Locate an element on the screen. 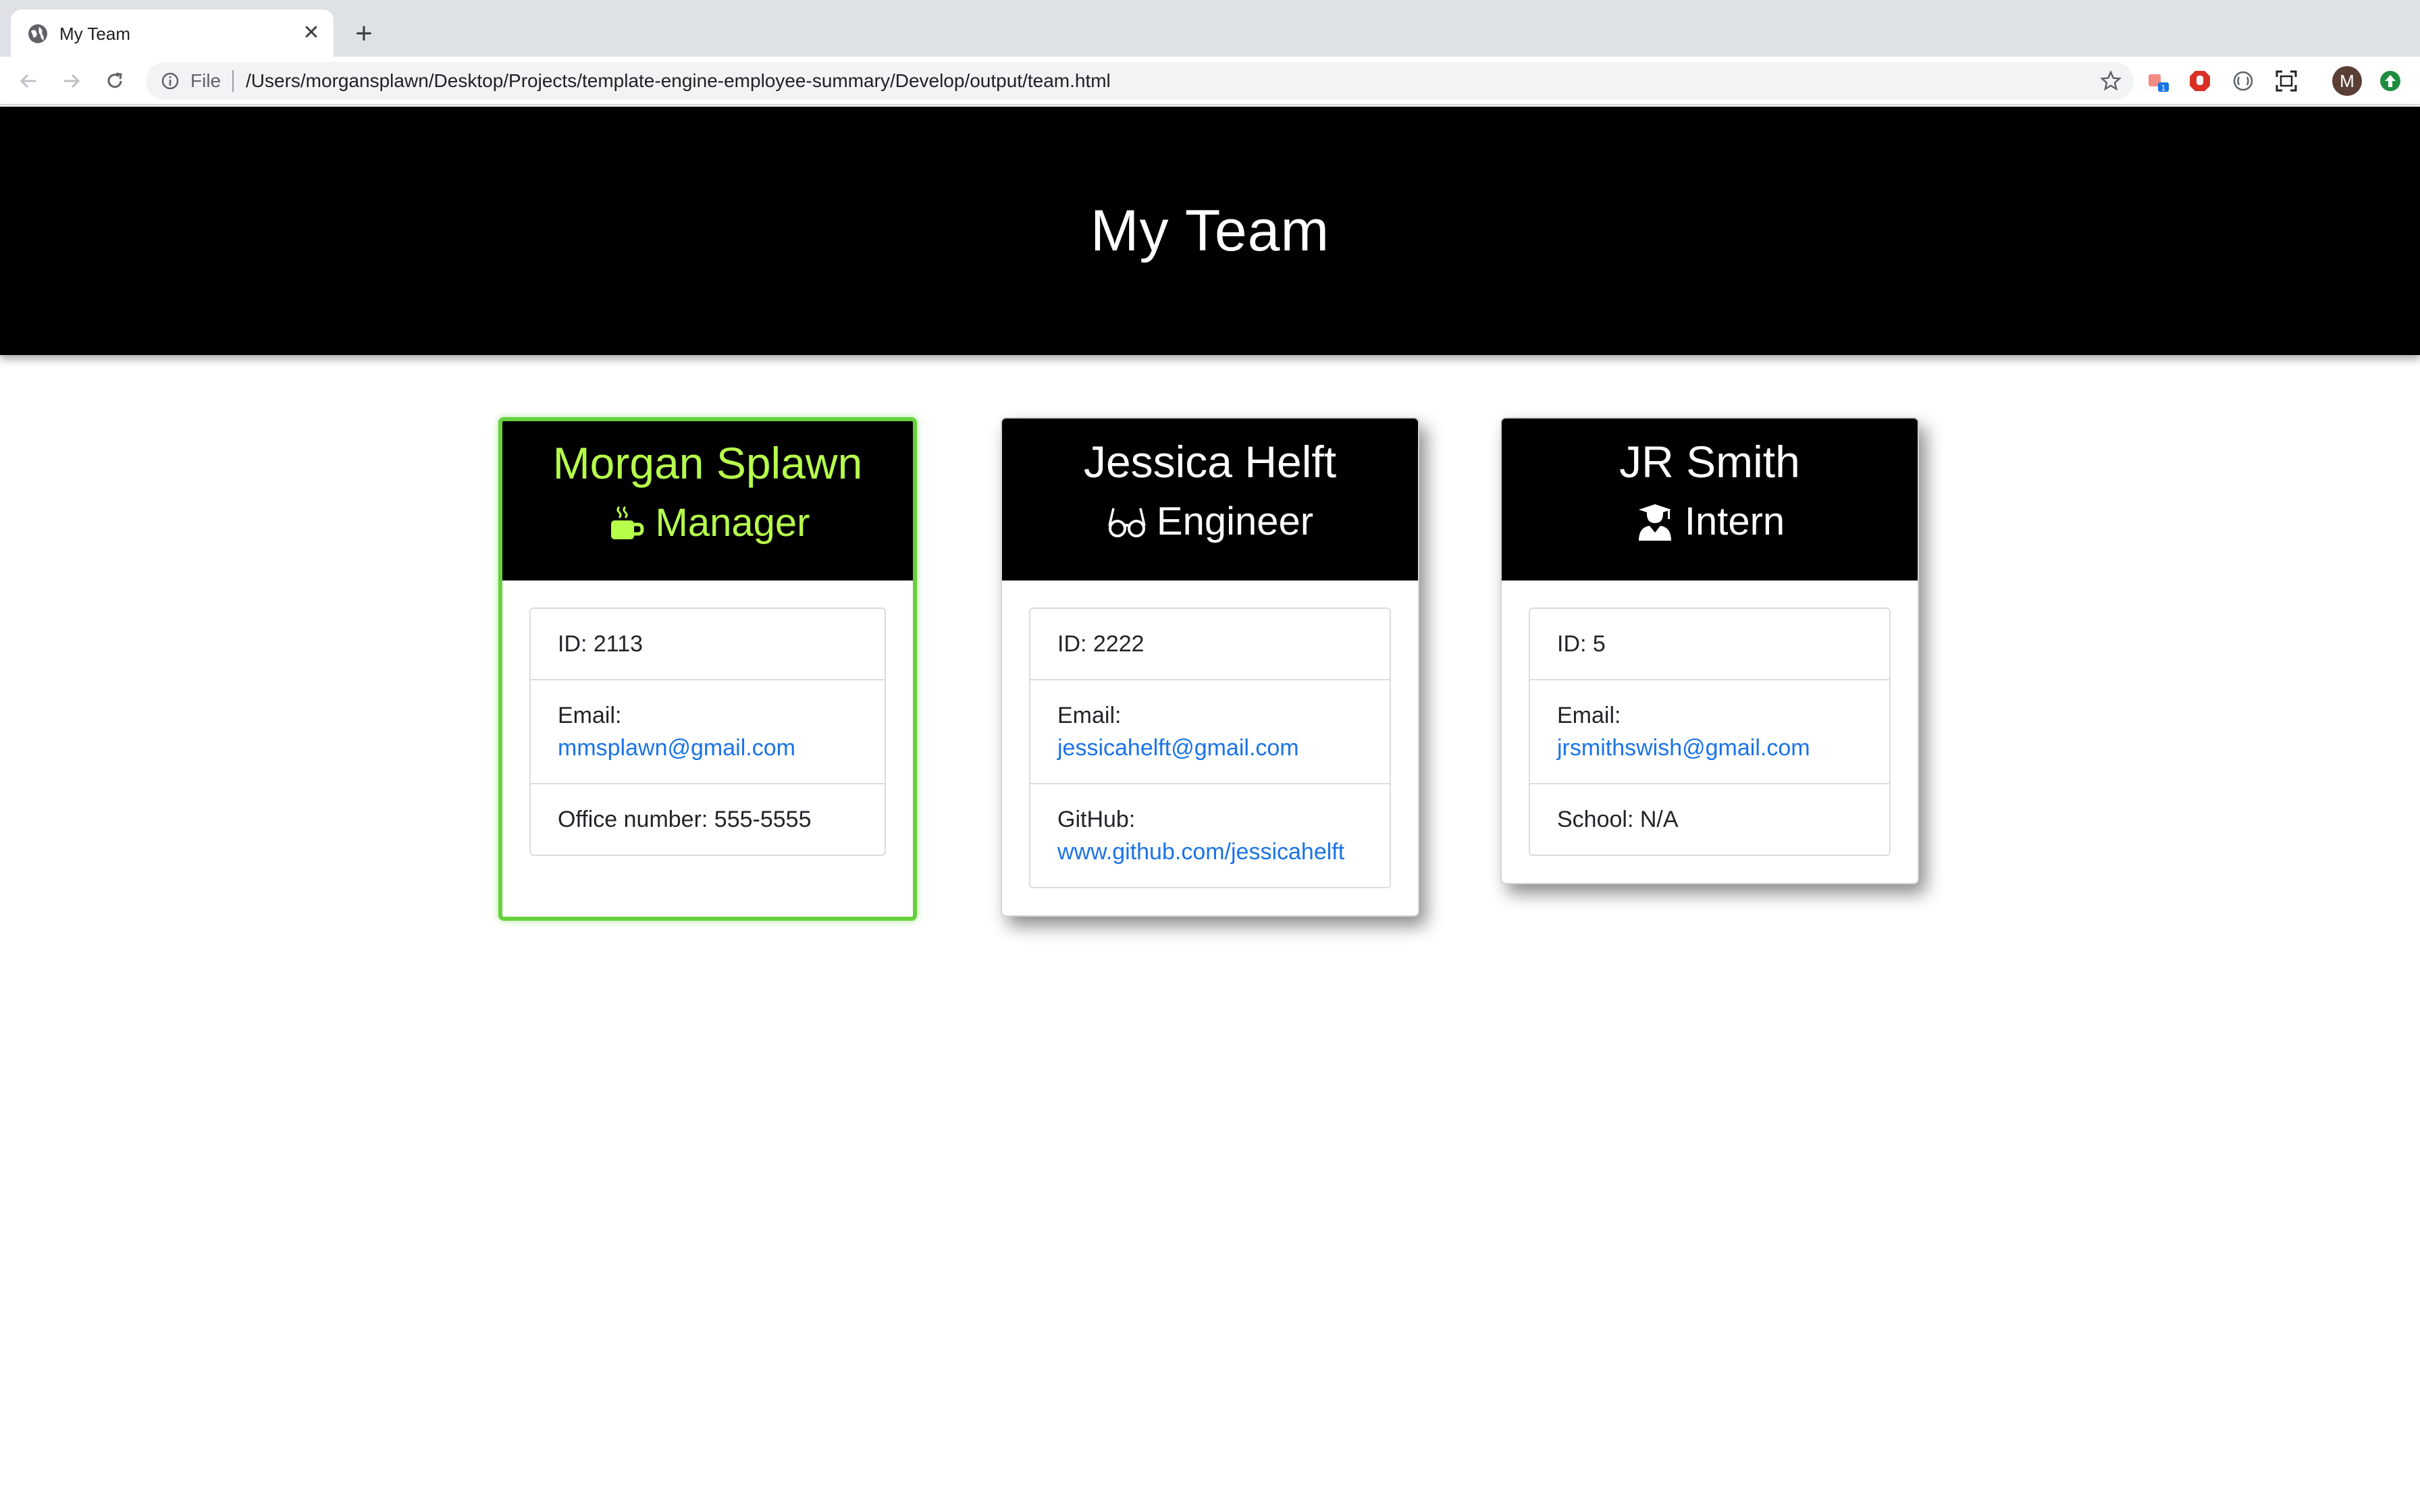  profile-avatar: M is located at coordinates (2347, 81).